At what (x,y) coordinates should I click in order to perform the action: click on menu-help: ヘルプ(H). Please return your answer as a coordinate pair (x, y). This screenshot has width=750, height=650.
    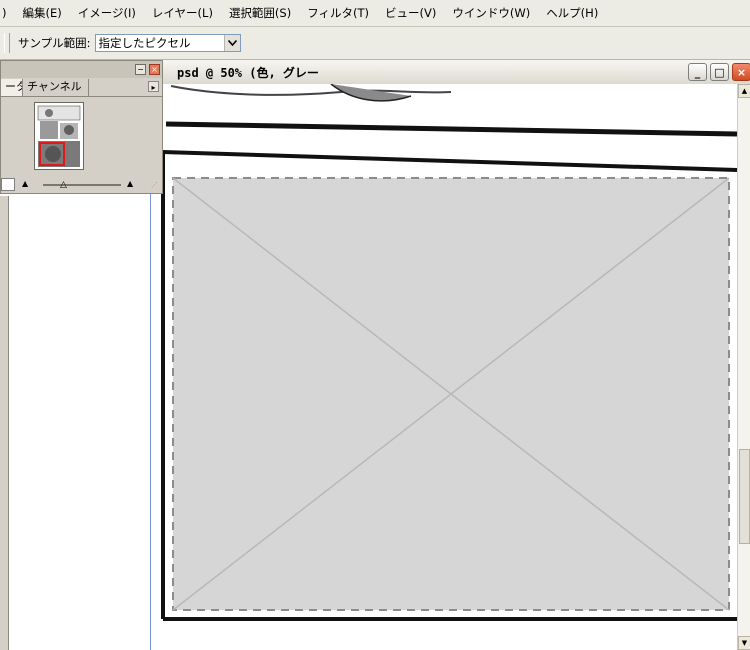
    Looking at the image, I should click on (572, 13).